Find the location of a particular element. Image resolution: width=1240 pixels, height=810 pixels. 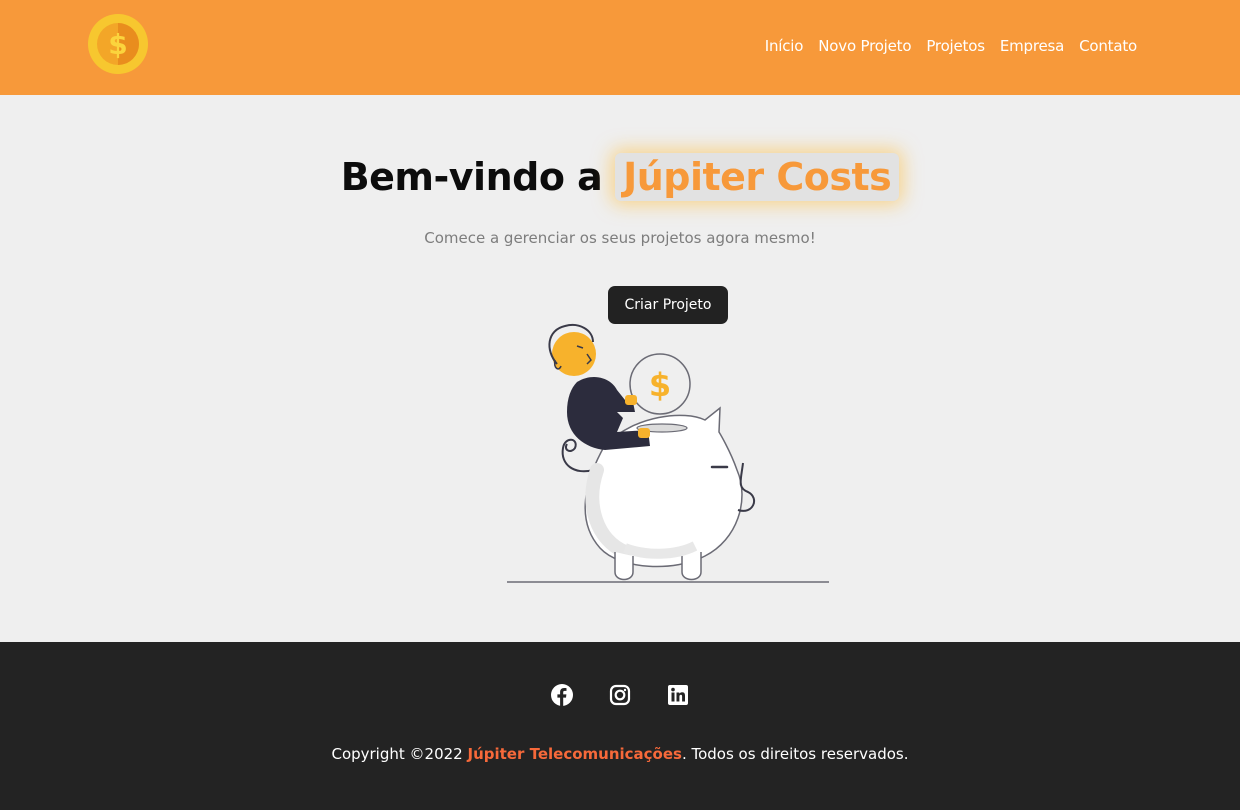

social-links is located at coordinates (620, 695).